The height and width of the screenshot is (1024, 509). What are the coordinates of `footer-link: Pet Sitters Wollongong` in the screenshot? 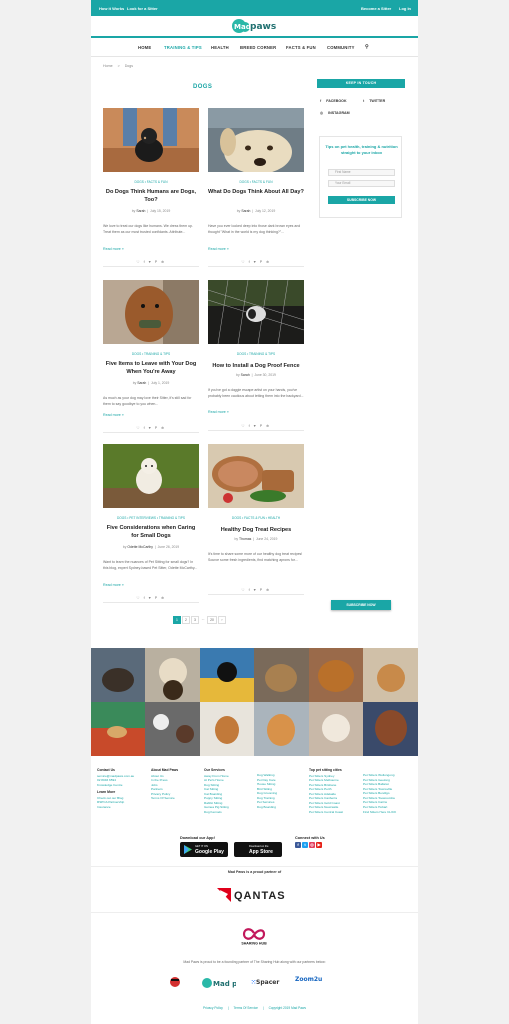 It's located at (379, 775).